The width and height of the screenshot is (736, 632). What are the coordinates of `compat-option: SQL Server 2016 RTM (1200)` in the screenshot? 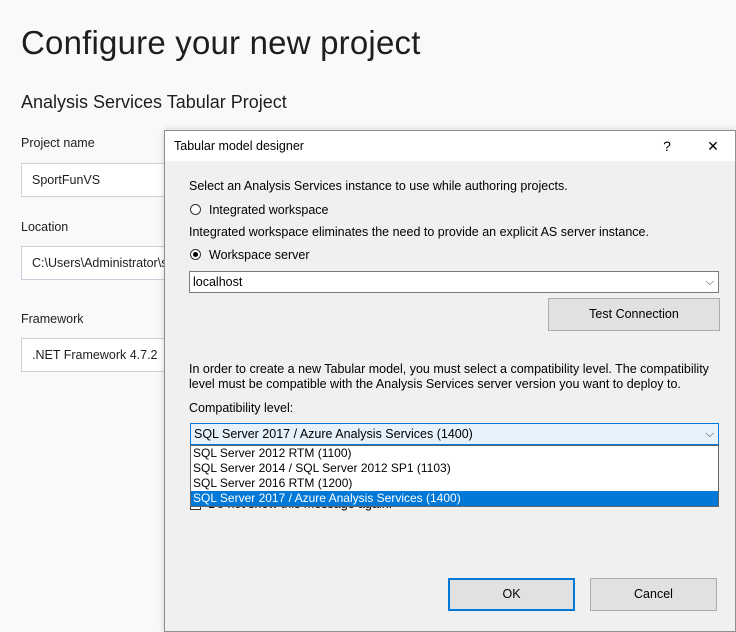 It's located at (454, 483).